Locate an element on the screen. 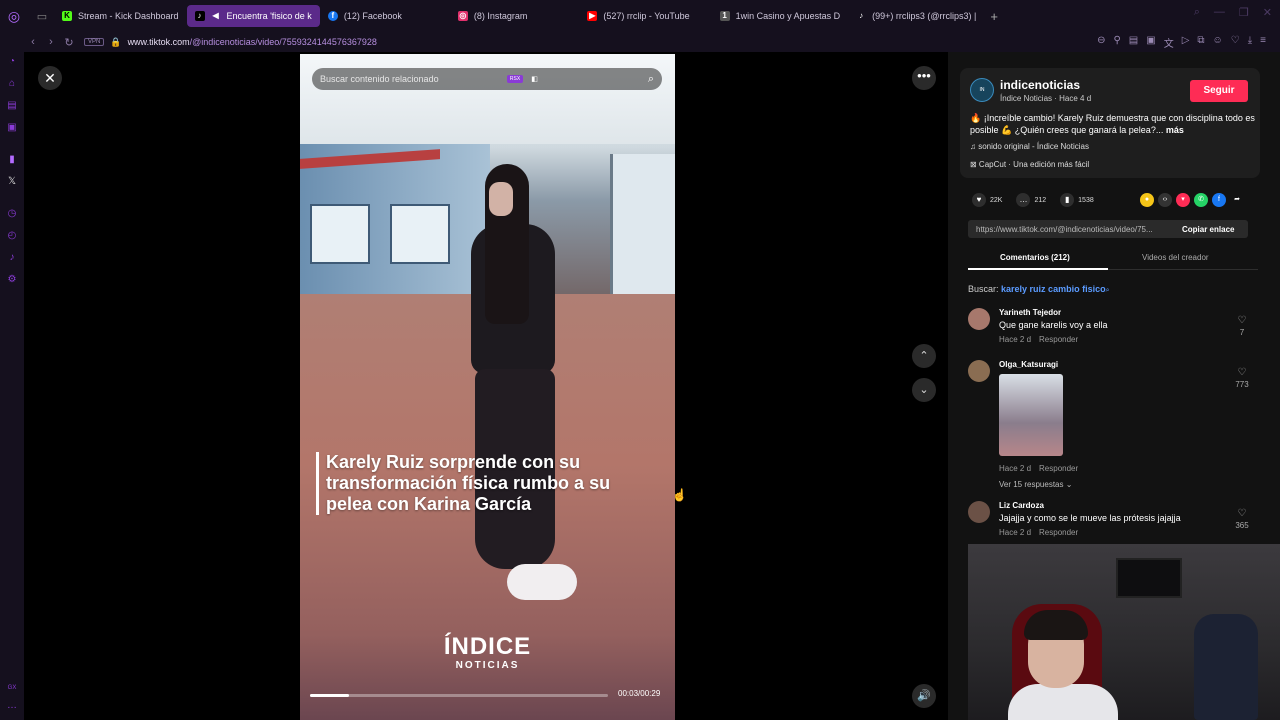 This screenshot has height=720, width=1280. comment-action: … 212 is located at coordinates (1031, 200).